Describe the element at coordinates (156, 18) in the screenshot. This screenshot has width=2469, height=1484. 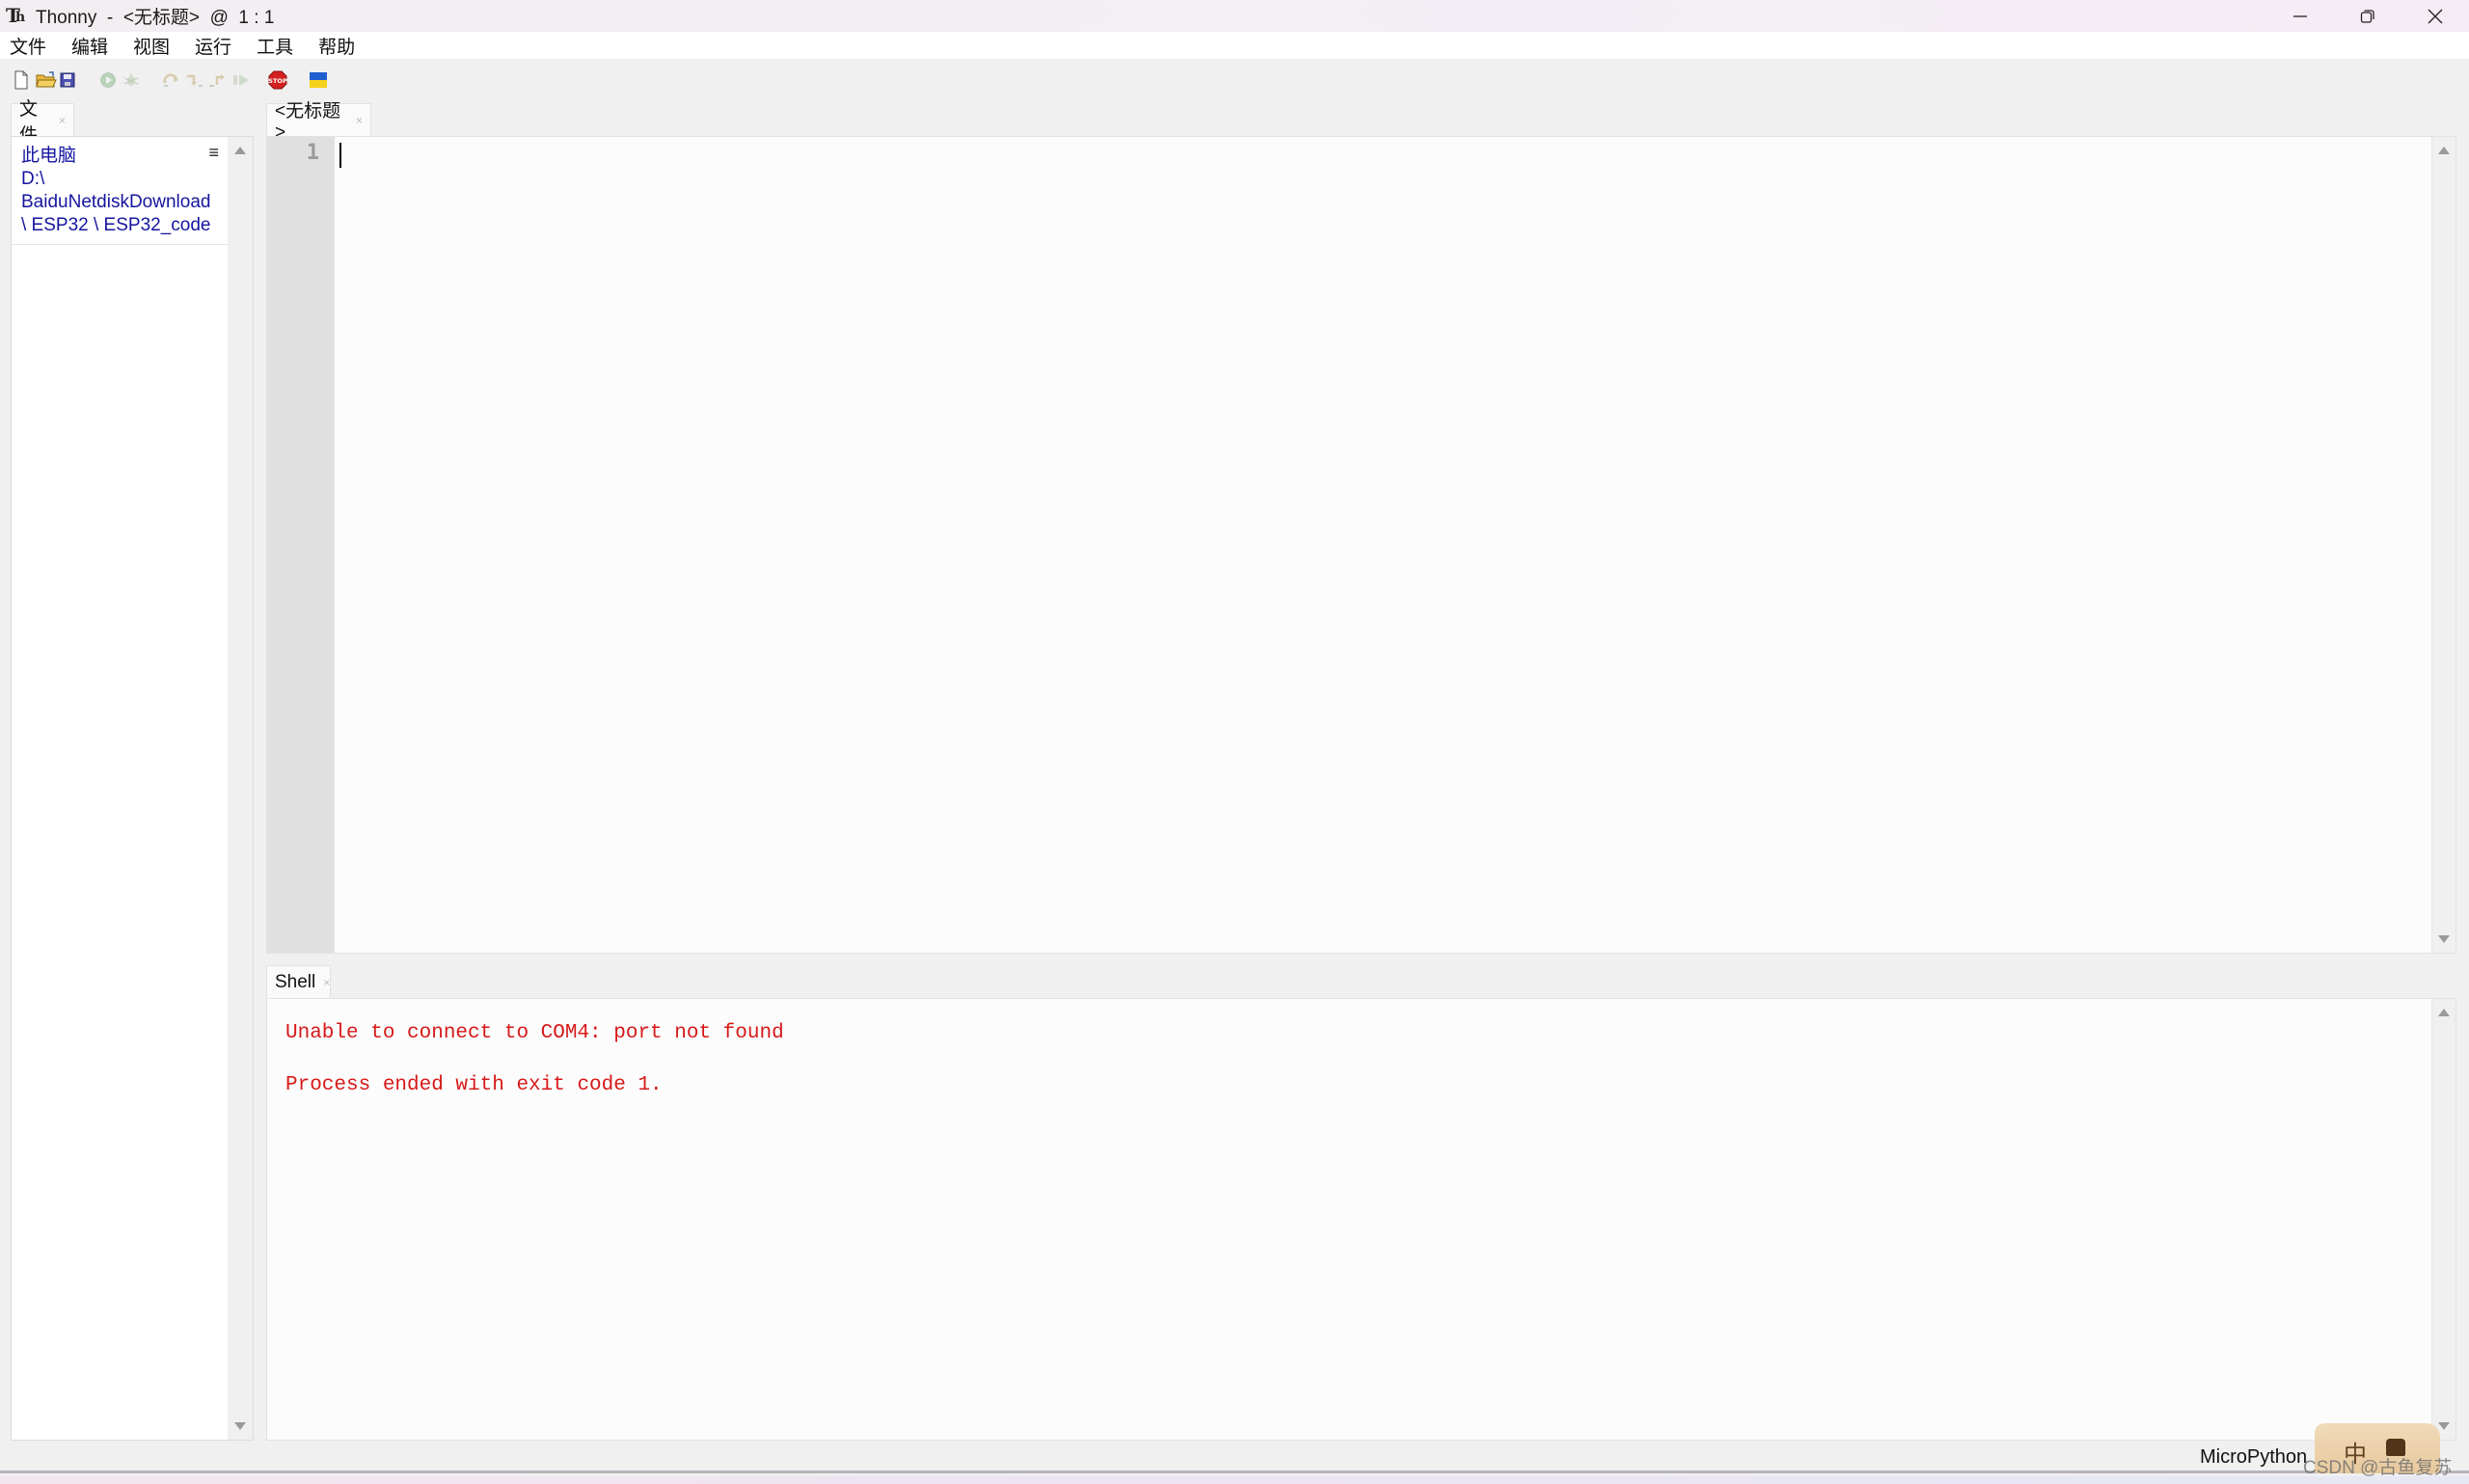
I see `window-title: Thonny - <无标题> @ 1 : 1` at that location.